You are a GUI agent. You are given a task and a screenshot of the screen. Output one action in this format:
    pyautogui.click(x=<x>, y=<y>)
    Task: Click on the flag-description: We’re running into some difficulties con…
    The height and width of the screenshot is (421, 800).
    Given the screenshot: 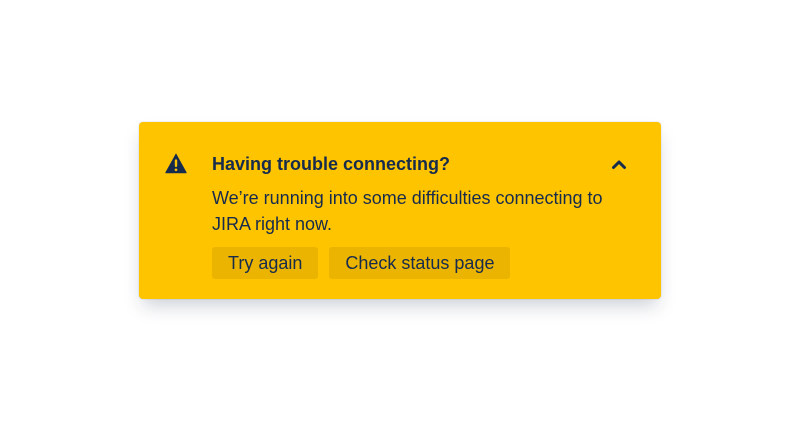 What is the action you would take?
    pyautogui.click(x=407, y=211)
    